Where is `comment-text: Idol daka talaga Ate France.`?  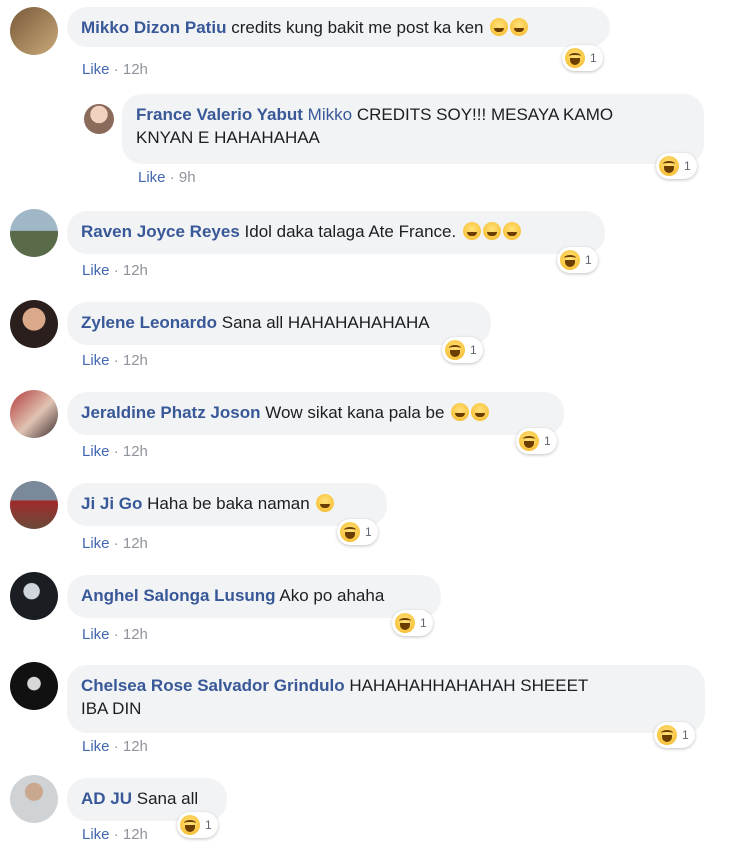
comment-text: Idol daka talaga Ate France. is located at coordinates (350, 231).